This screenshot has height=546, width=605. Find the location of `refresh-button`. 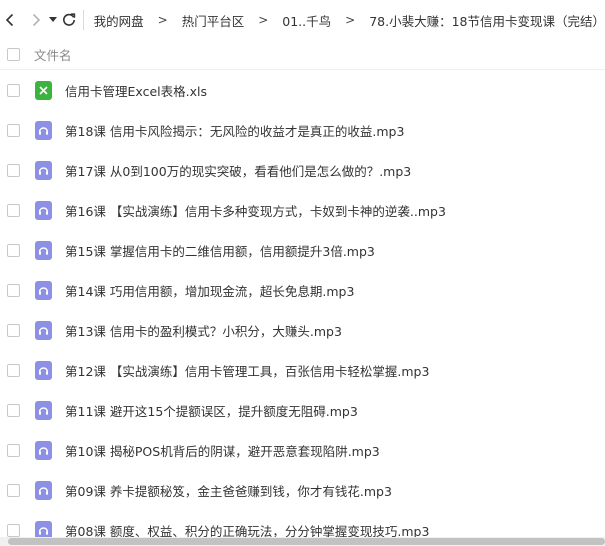

refresh-button is located at coordinates (68, 20).